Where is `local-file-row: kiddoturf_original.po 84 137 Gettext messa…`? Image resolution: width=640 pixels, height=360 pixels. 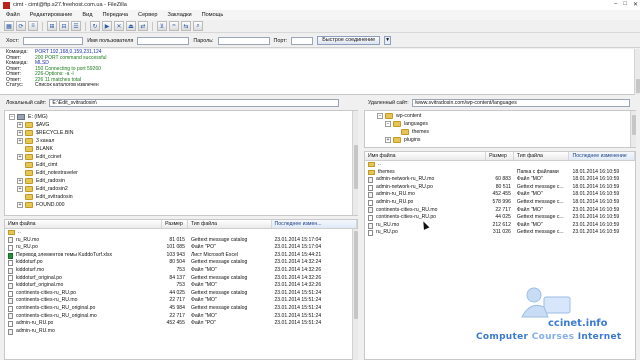 local-file-row: kiddoturf_original.po 84 137 Gettext messa… is located at coordinates (181, 279).